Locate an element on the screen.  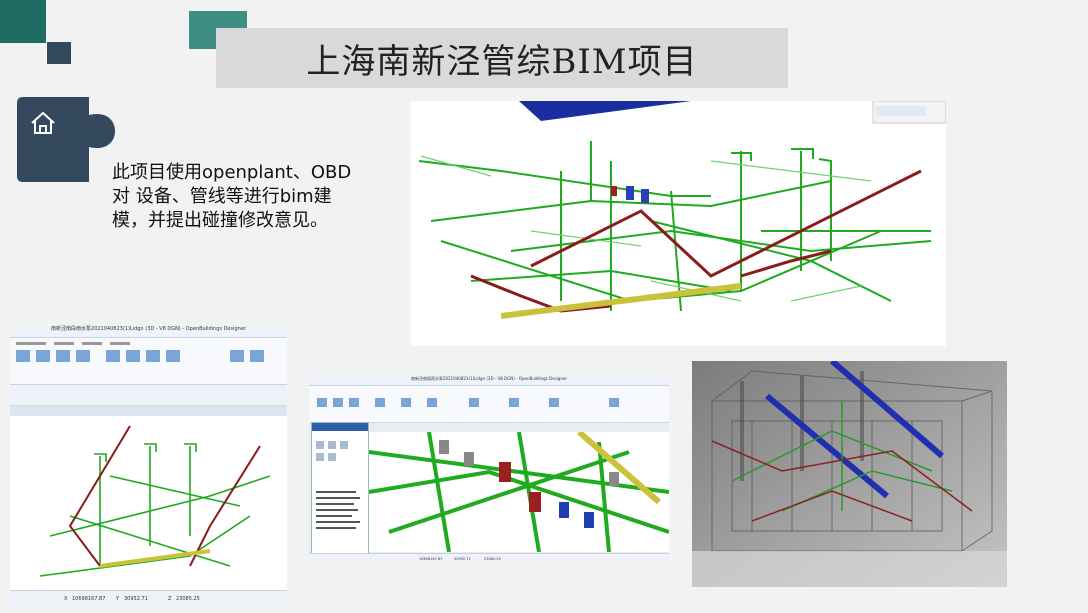
status-bar: 10698167.87 30952.71 23085.25 is located at coordinates (489, 558).